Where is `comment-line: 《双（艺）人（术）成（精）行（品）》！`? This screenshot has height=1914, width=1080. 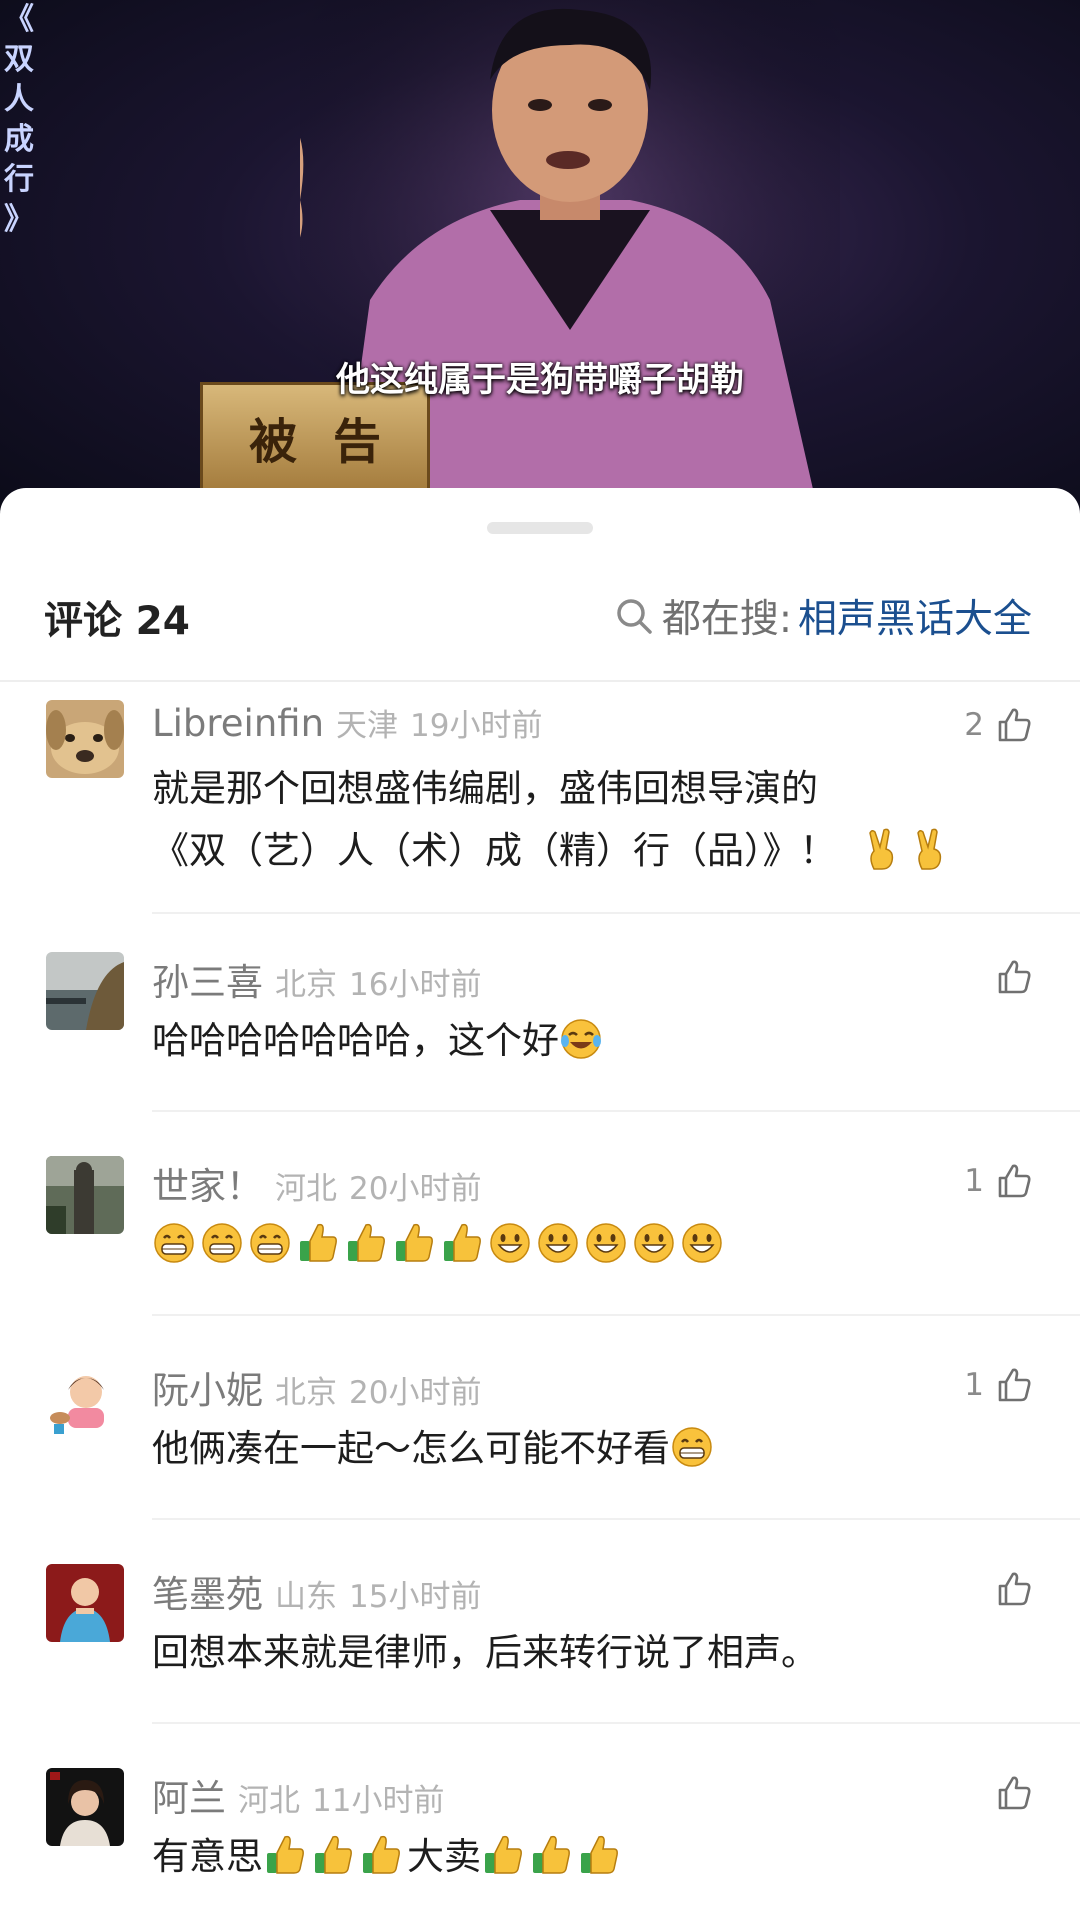
comment-line: 《双（艺）人（术）成（精）行（品）》！ is located at coordinates (587, 851).